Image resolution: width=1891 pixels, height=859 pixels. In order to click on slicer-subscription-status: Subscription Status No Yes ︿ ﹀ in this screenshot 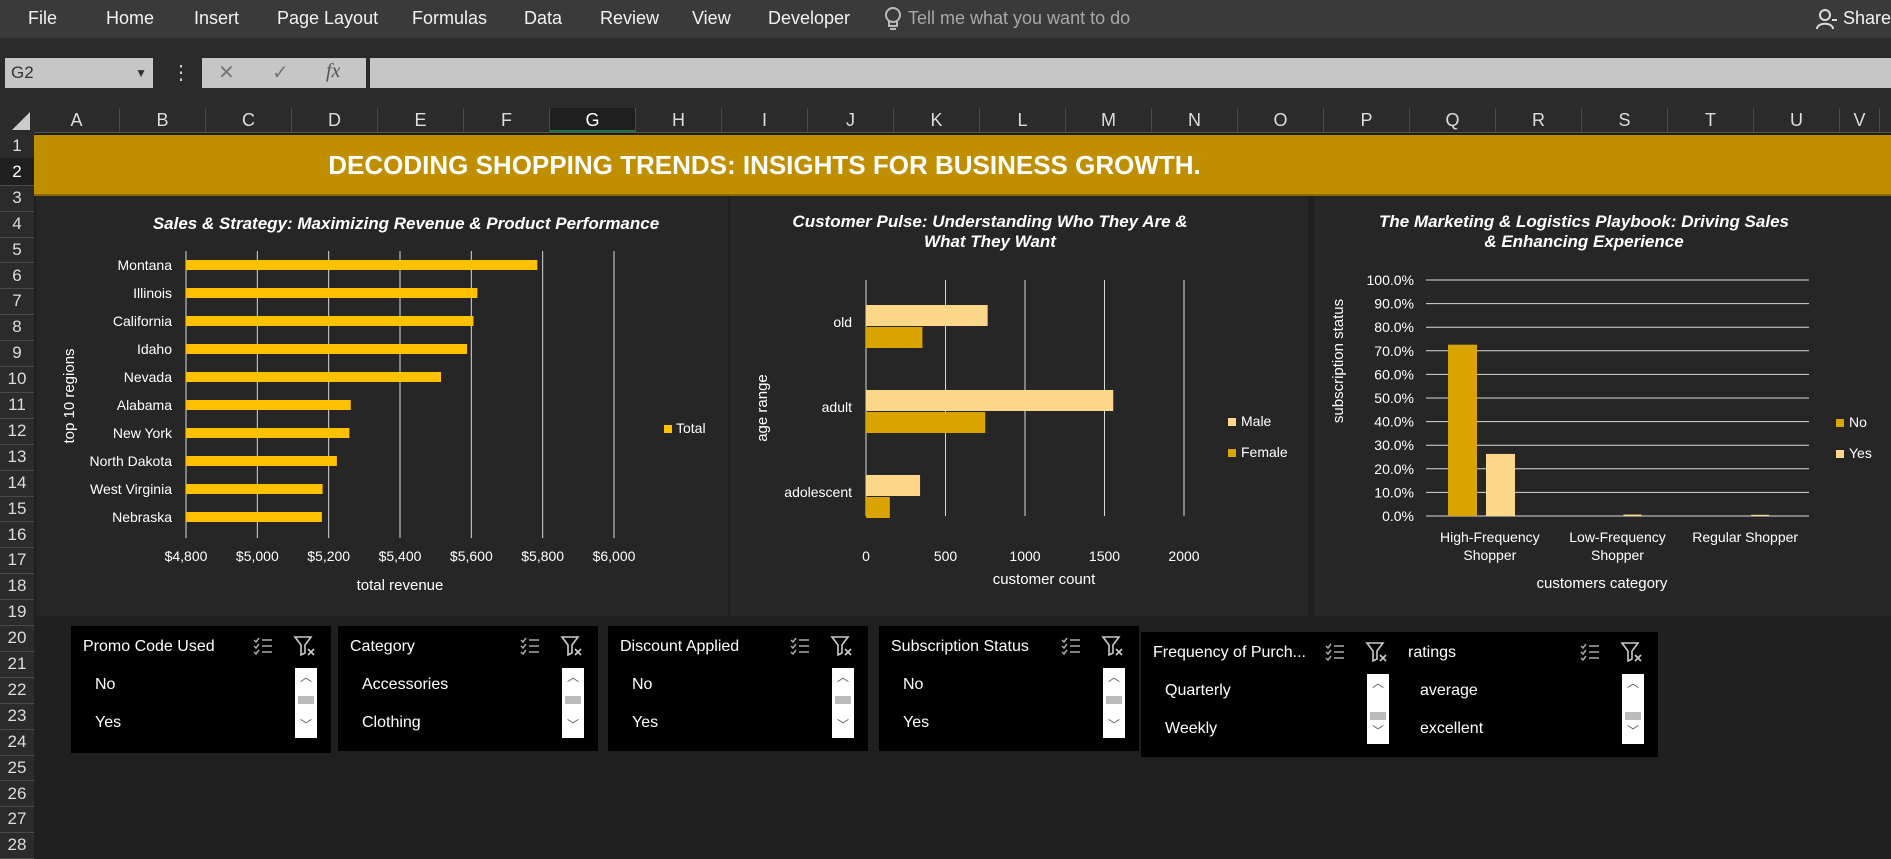, I will do `click(1009, 688)`.